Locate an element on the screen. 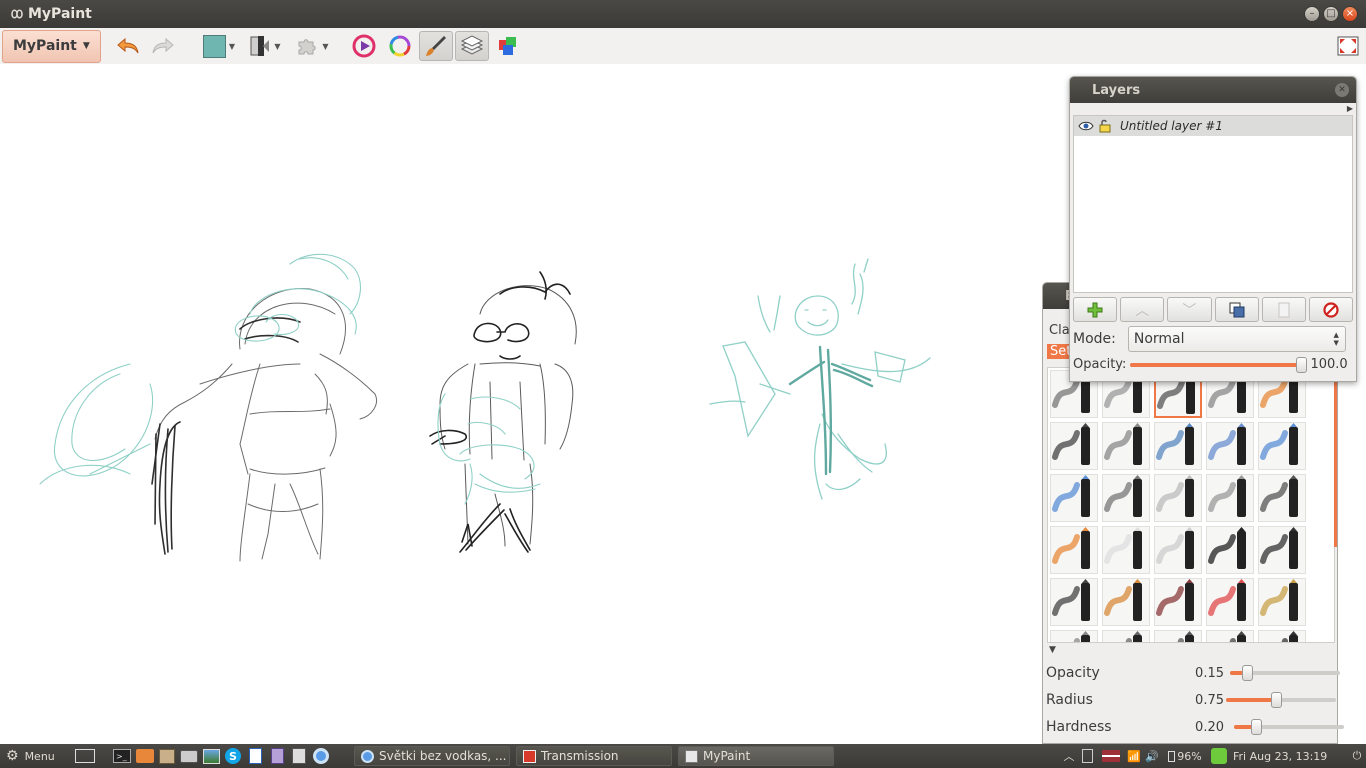 The width and height of the screenshot is (1366, 768). color-picker-button: ▼ is located at coordinates (219, 46).